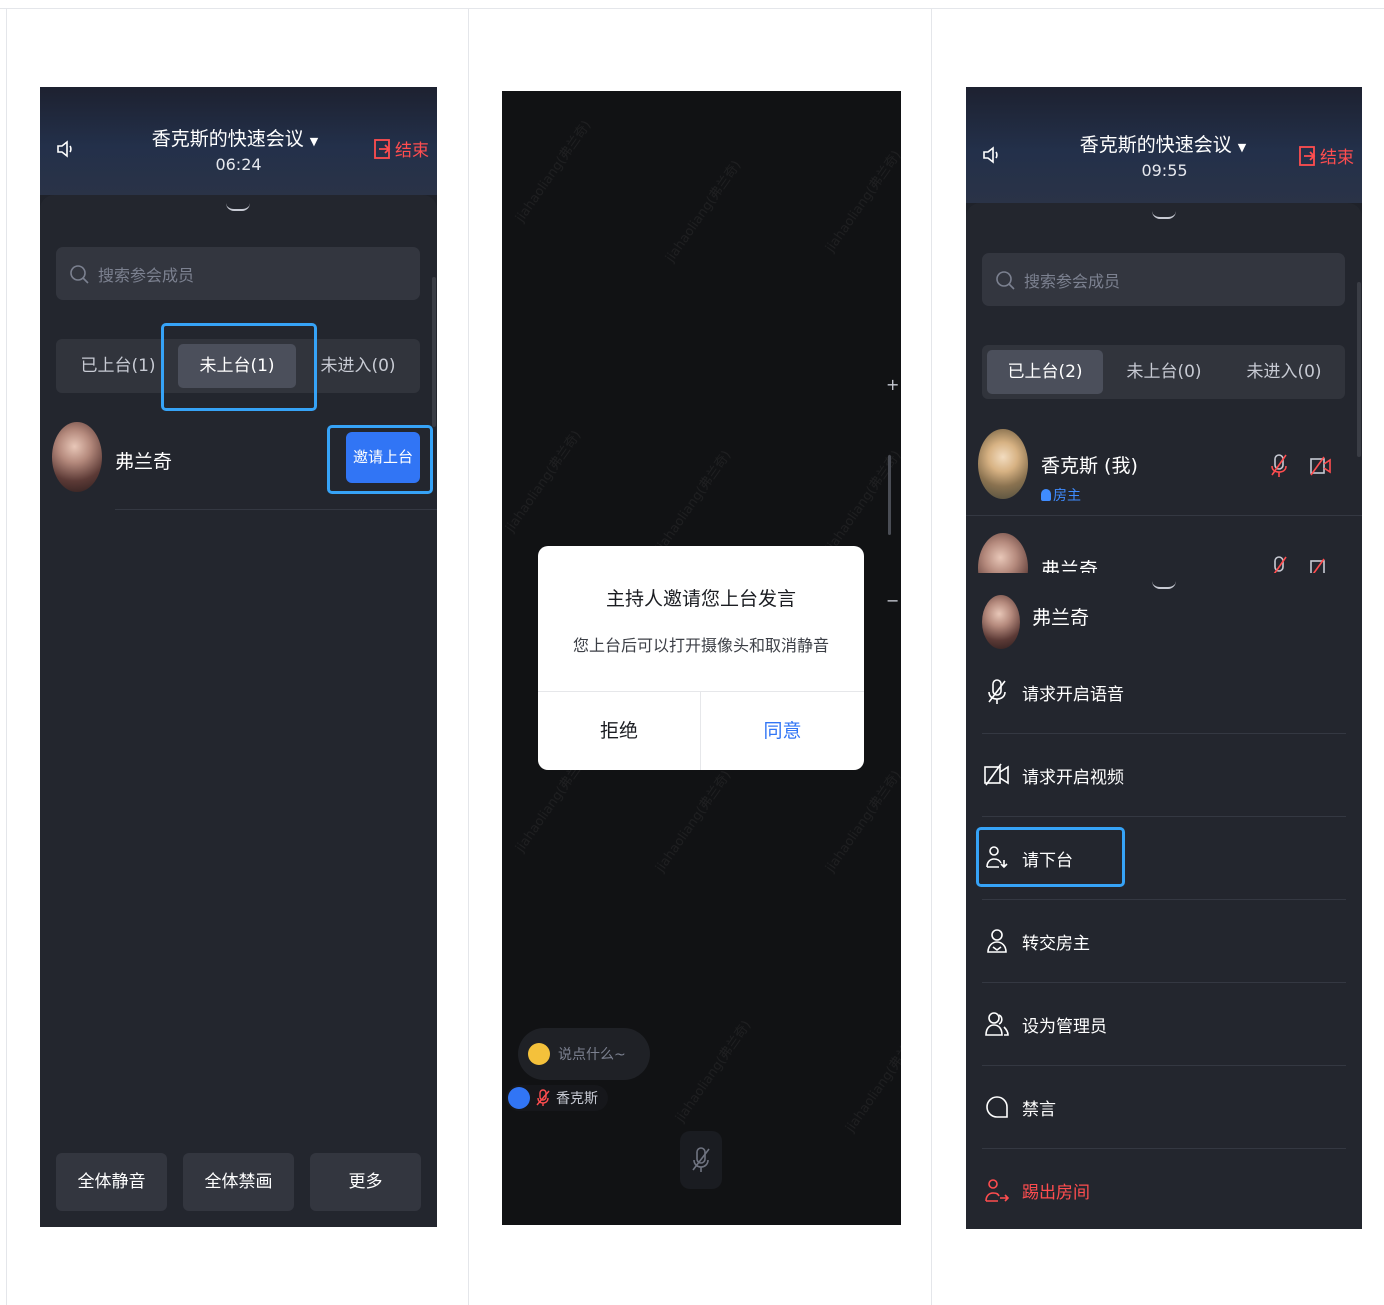  Describe the element at coordinates (1164, 1189) in the screenshot. I see `kick-out-item: 踢出房间` at that location.